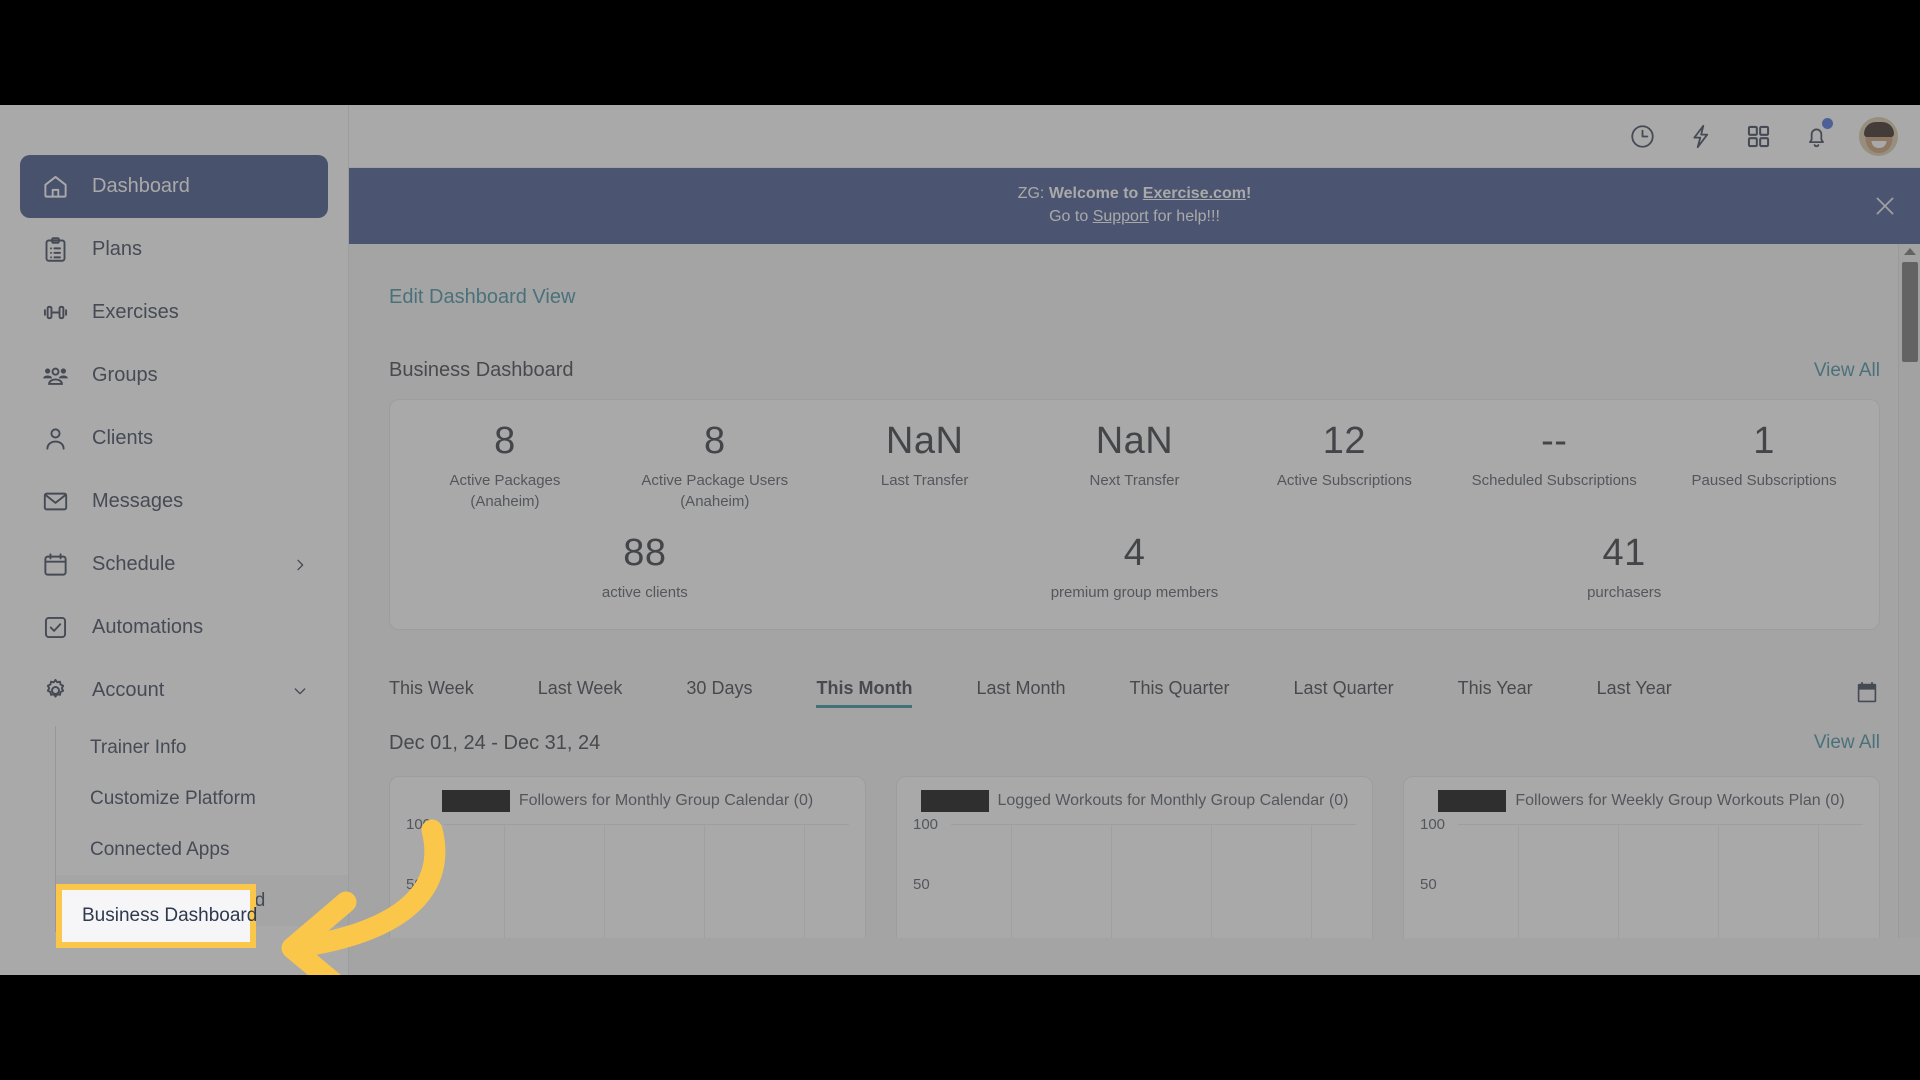  What do you see at coordinates (954, 800) in the screenshot?
I see `redaction-block` at bounding box center [954, 800].